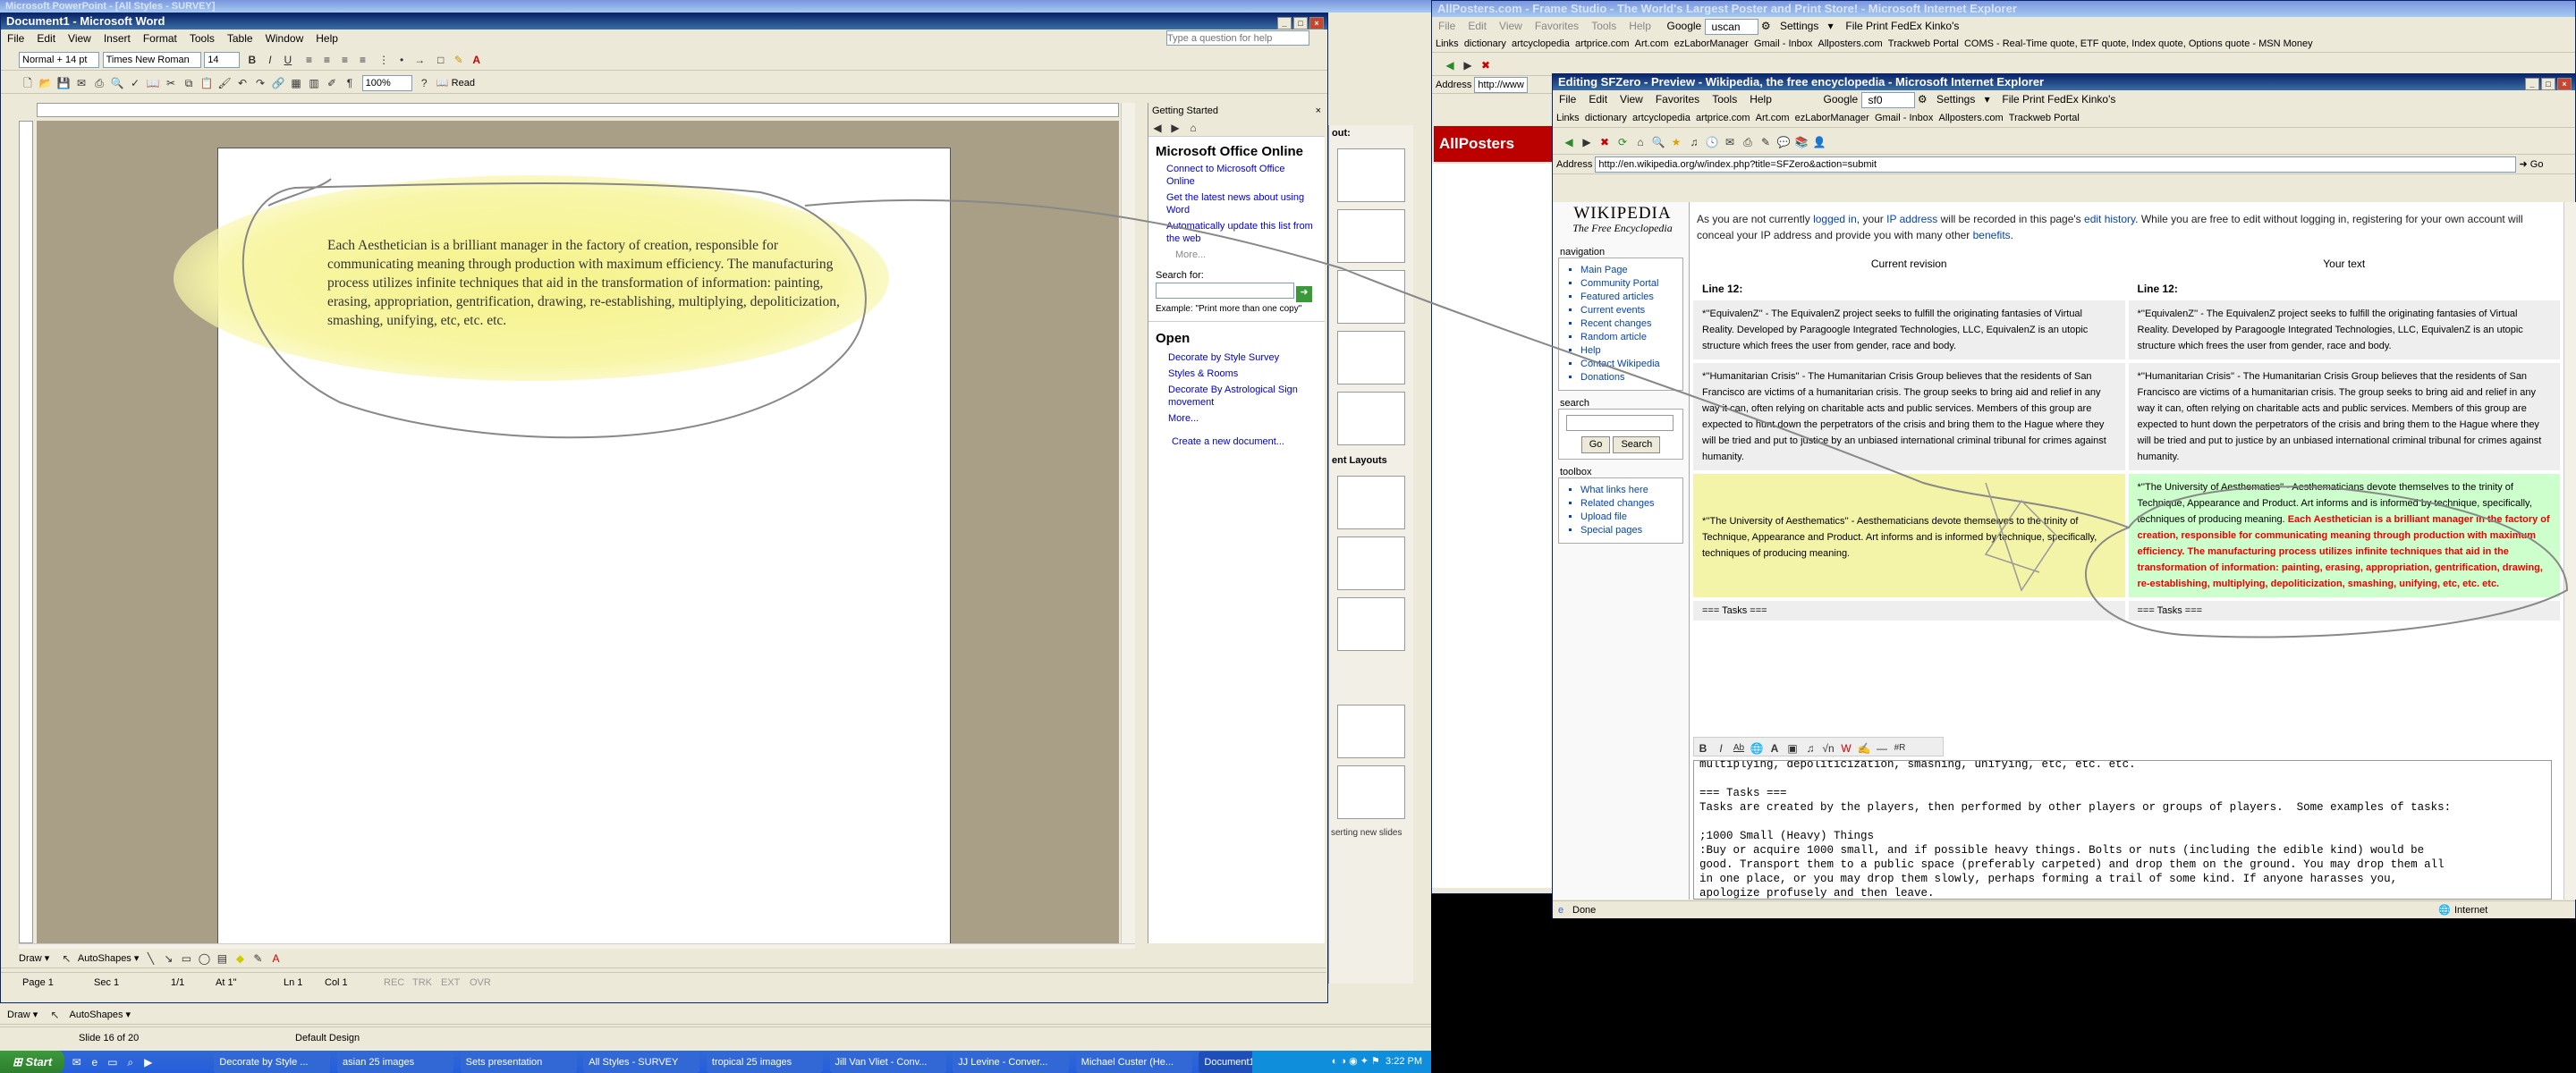 The width and height of the screenshot is (2576, 1073). I want to click on research-icon: 📖, so click(153, 83).